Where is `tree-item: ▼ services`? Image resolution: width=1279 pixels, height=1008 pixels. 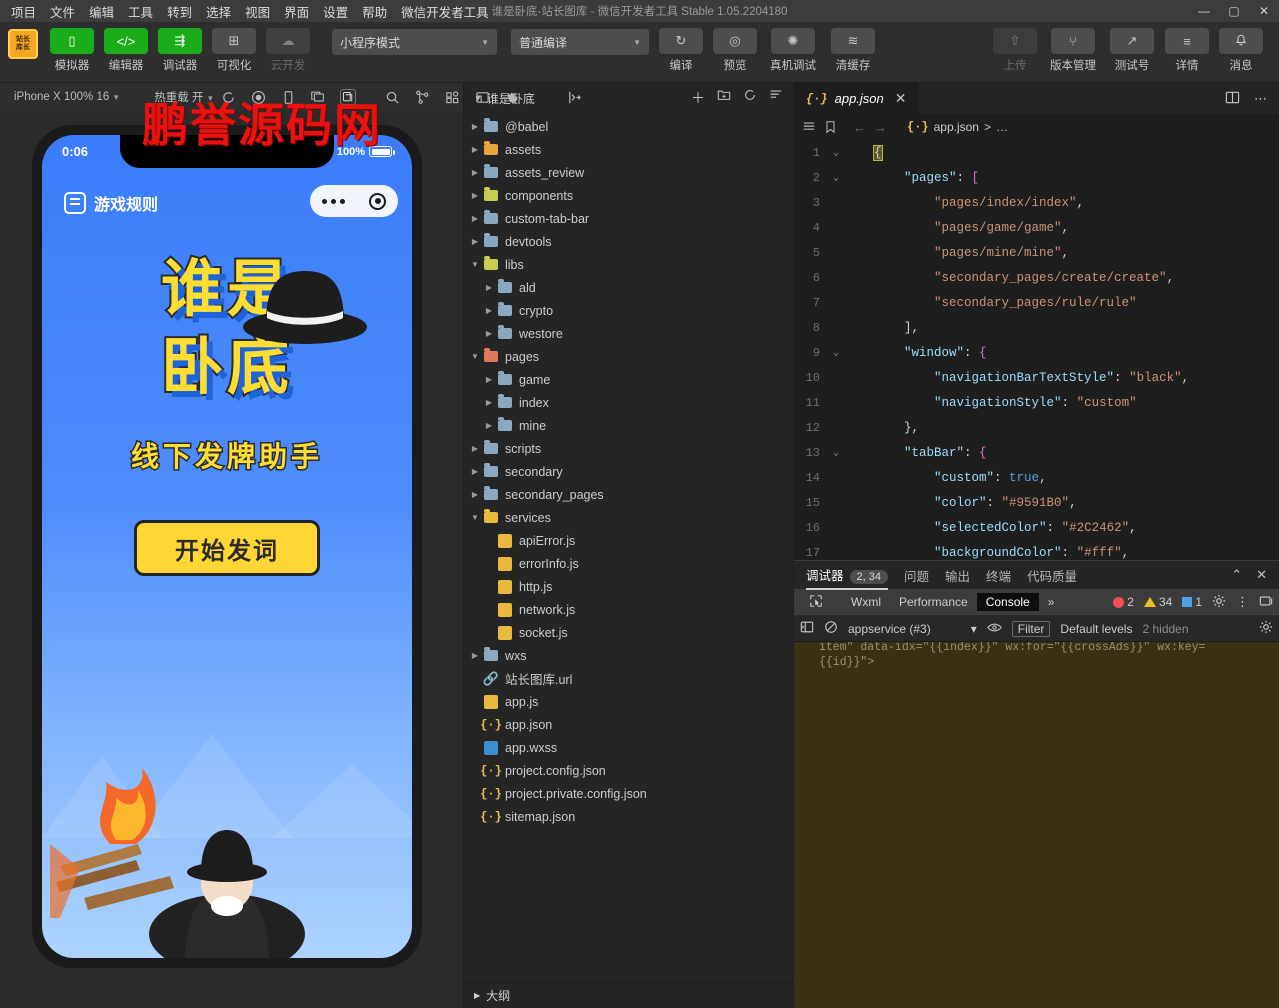 tree-item: ▼ services is located at coordinates (628, 517).